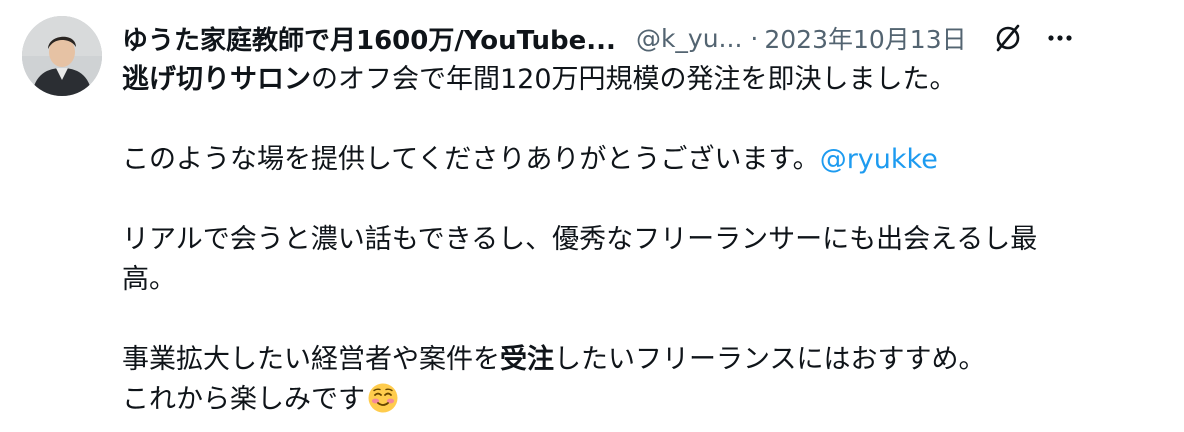 This screenshot has height=432, width=1184. I want to click on line-4a-text: 事業拡大したい経営者や案件を, so click(311, 359).